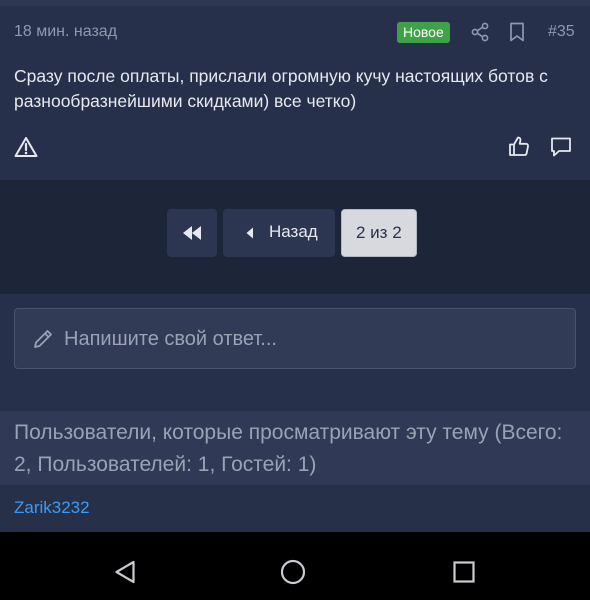 The width and height of the screenshot is (590, 600). Describe the element at coordinates (43, 339) in the screenshot. I see `pencil-icon` at that location.